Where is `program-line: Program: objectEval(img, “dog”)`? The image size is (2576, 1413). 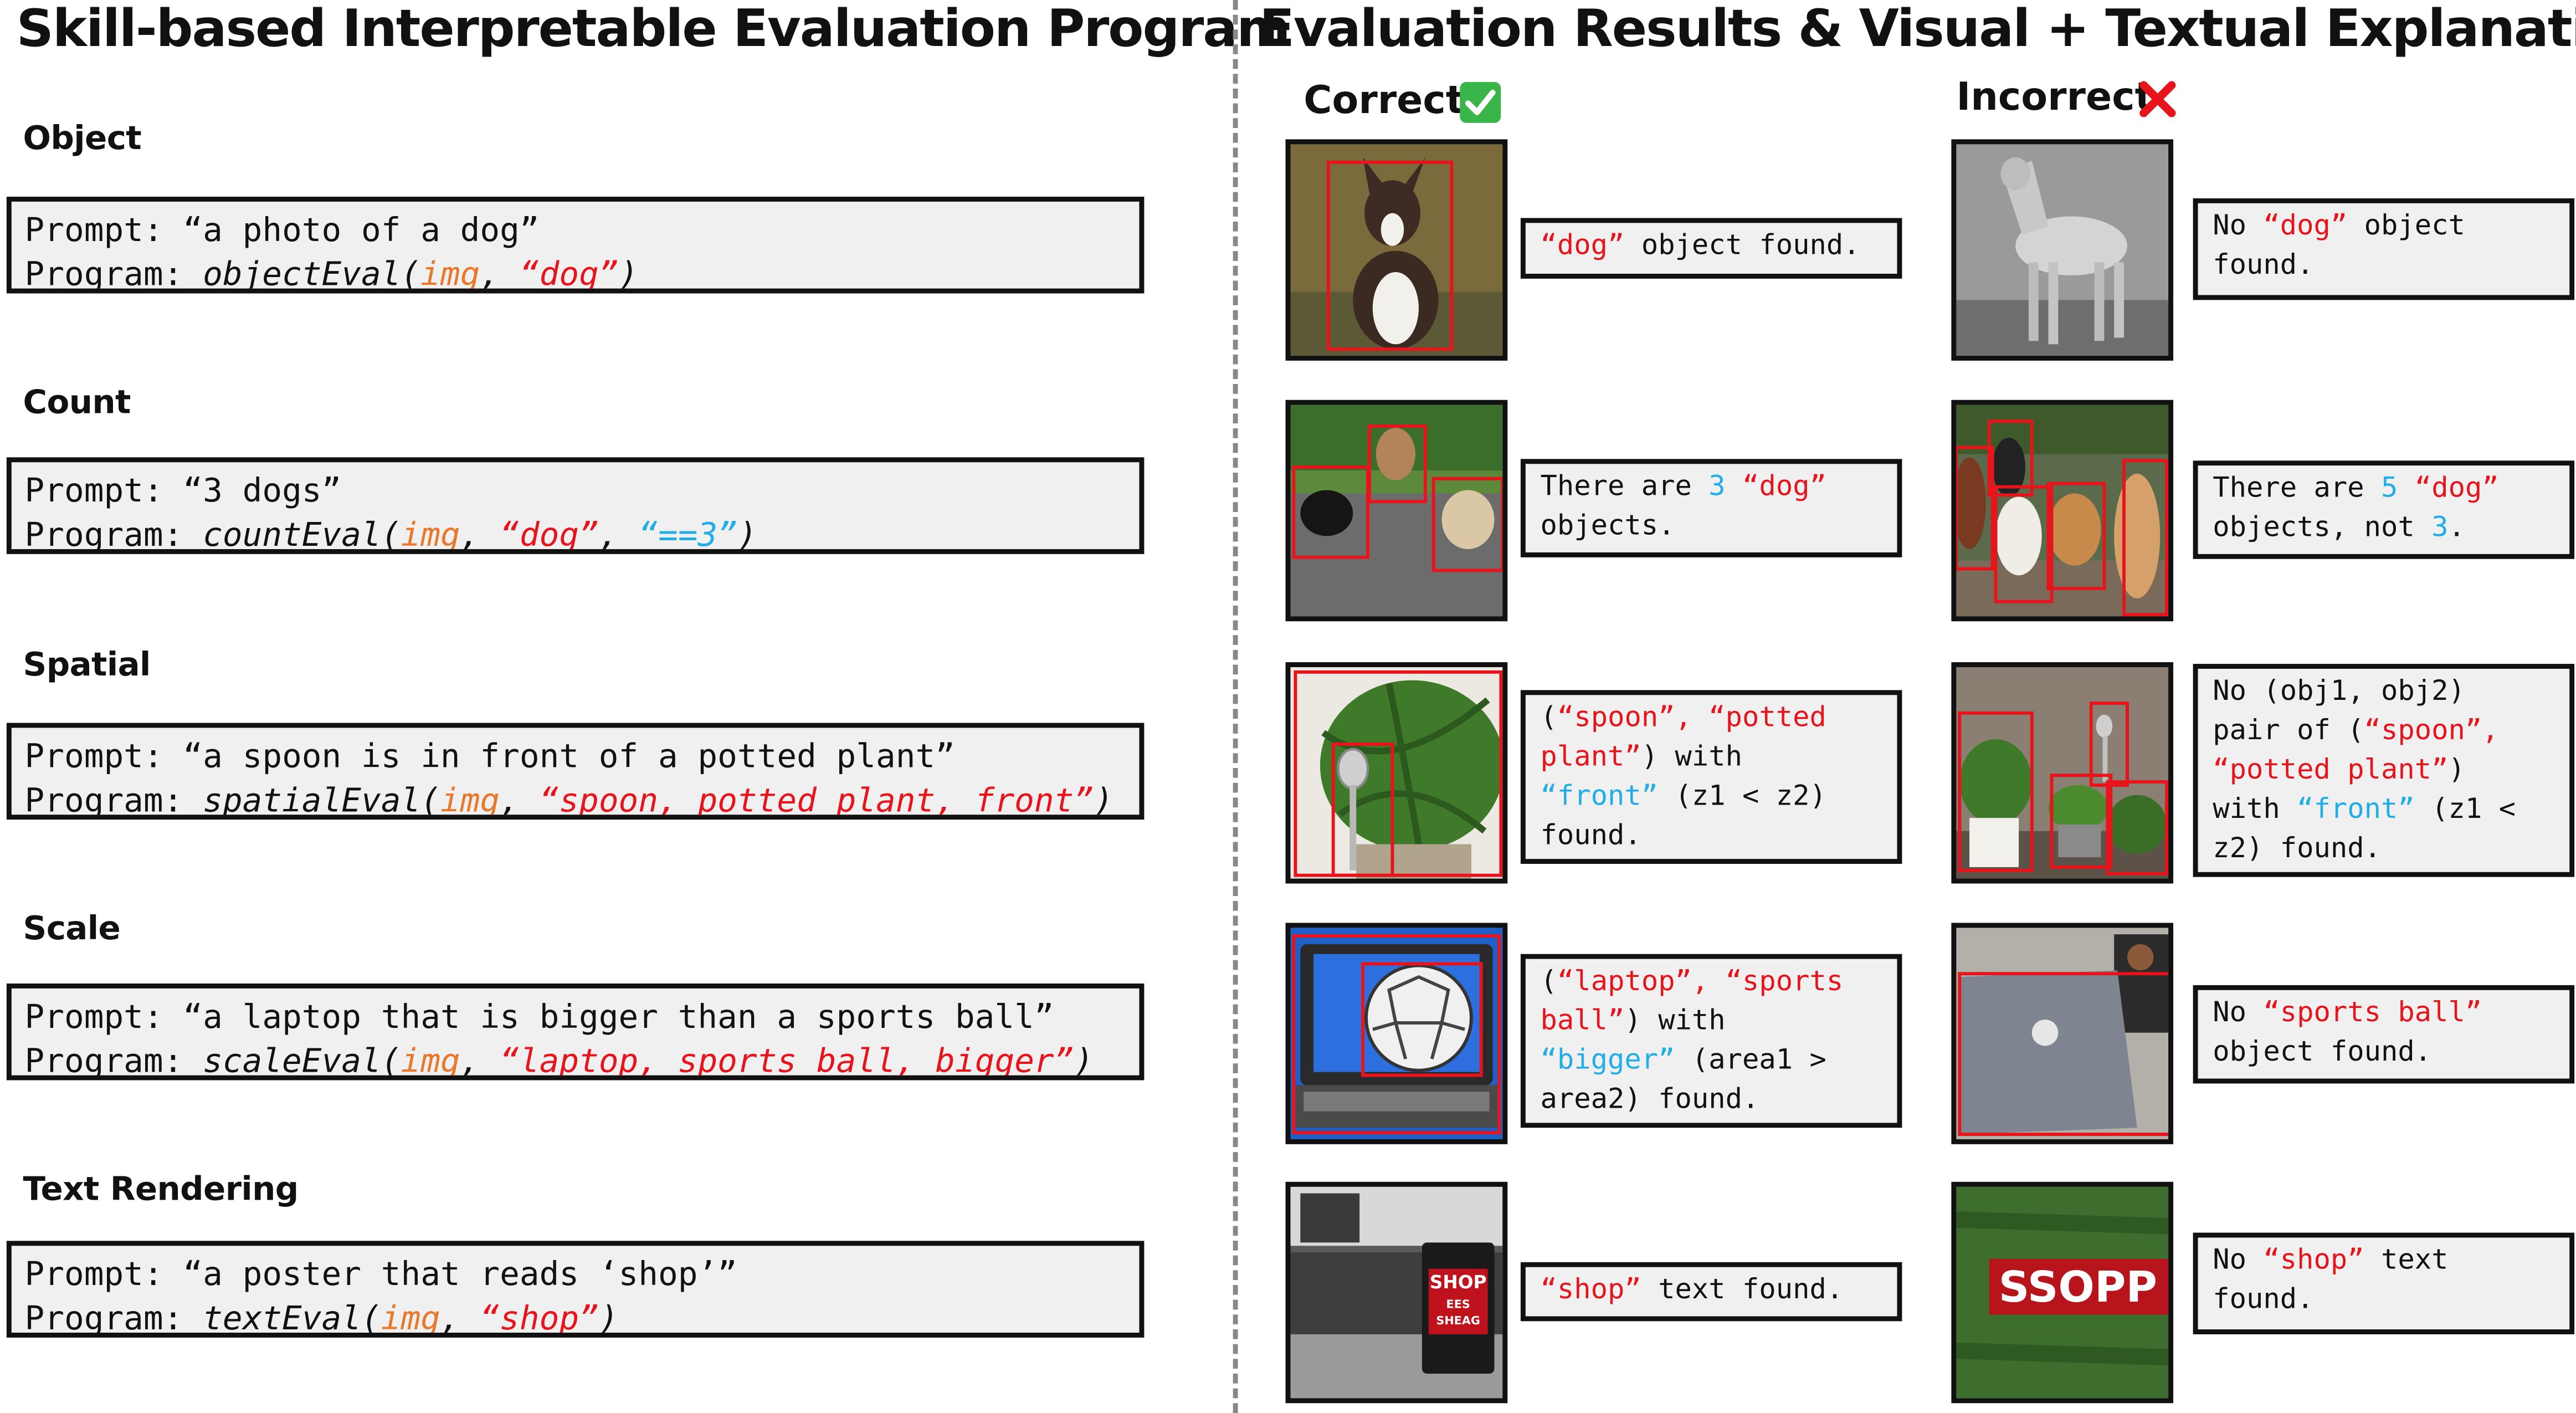 program-line: Program: objectEval(img, “dog”) is located at coordinates (331, 273).